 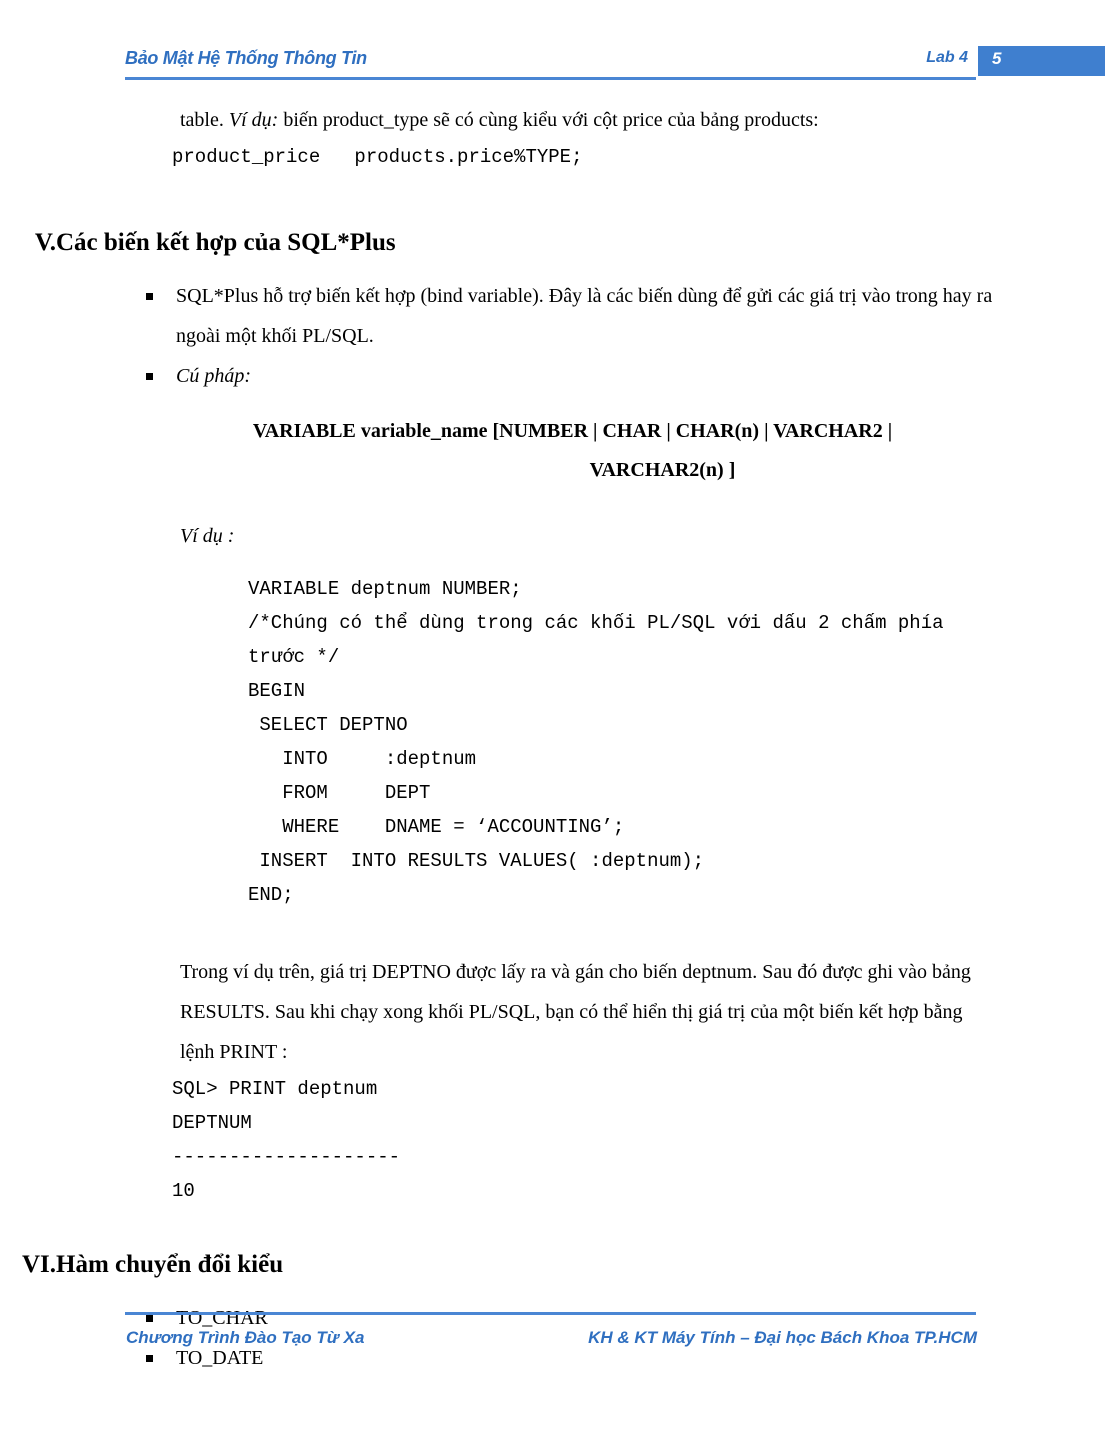 I want to click on code-line: INTO :deptnum, so click(x=362, y=759).